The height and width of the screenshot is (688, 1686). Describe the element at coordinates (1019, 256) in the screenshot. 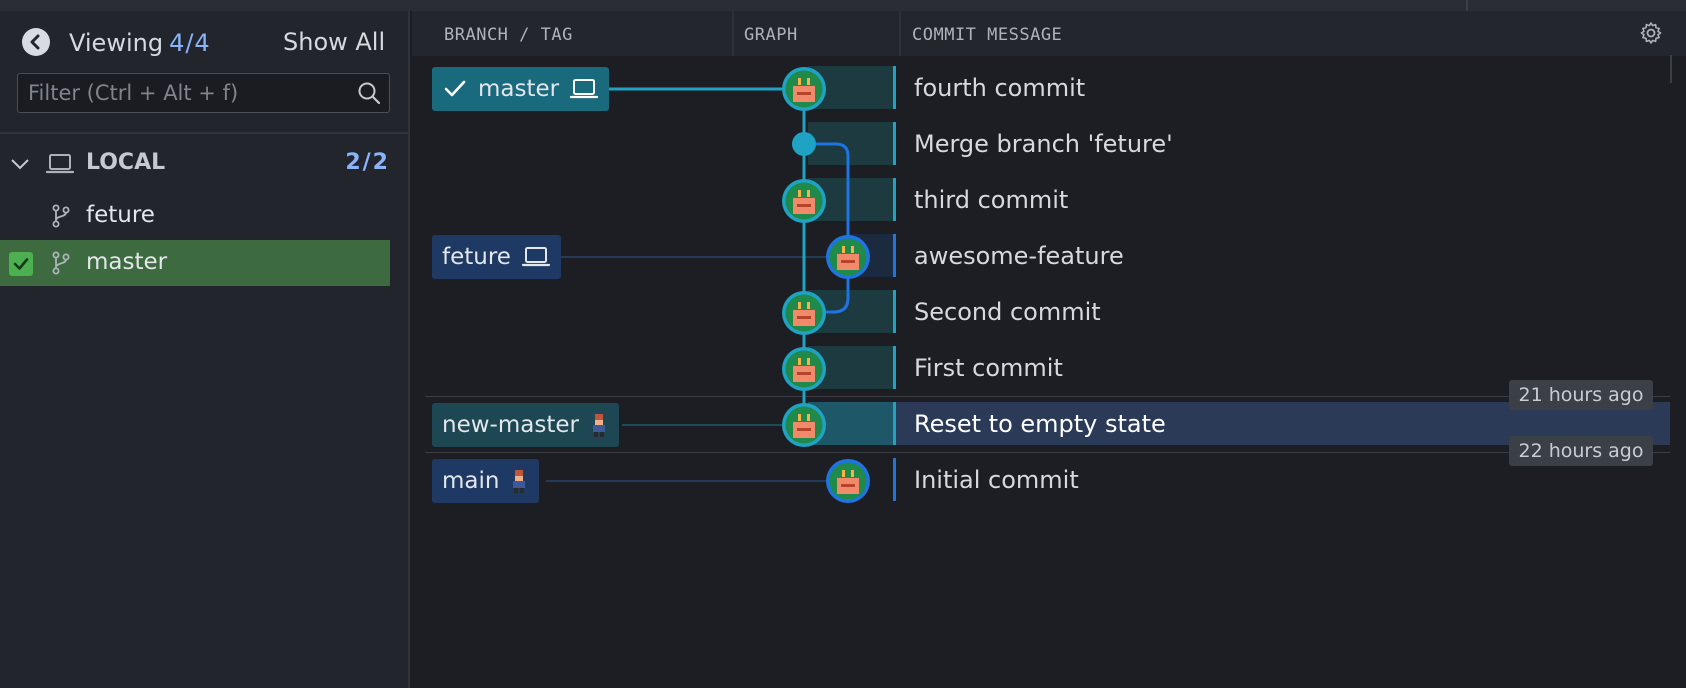

I see `commit-row: awesome-feature` at that location.